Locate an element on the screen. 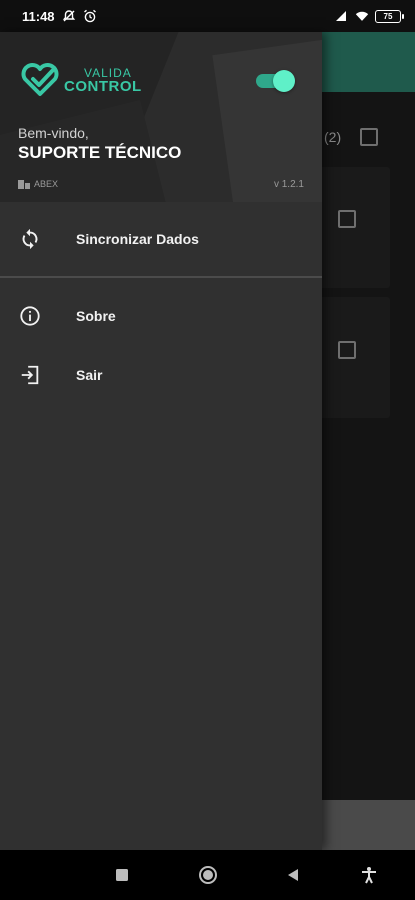 The image size is (415, 900). menu-label-about: Sobre is located at coordinates (96, 316).